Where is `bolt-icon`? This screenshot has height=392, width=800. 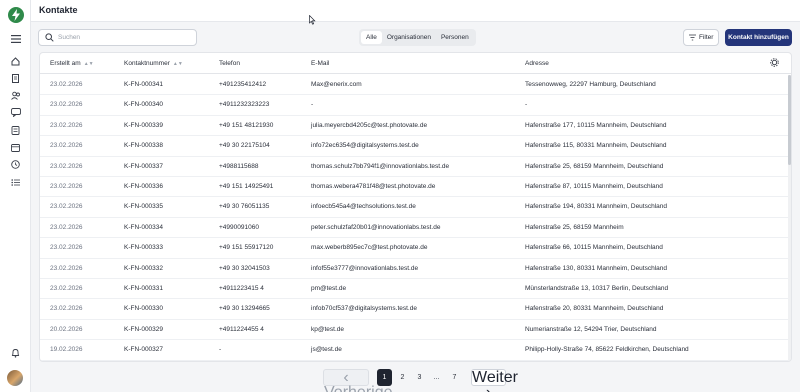 bolt-icon is located at coordinates (16, 15).